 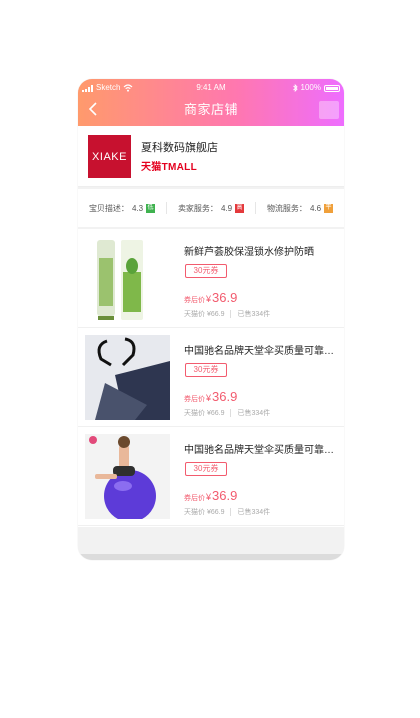 What do you see at coordinates (295, 88) in the screenshot?
I see `bluetooth-icon` at bounding box center [295, 88].